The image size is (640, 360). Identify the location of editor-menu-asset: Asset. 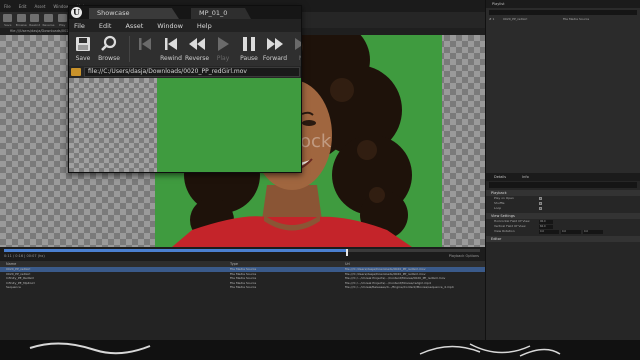
(39, 6).